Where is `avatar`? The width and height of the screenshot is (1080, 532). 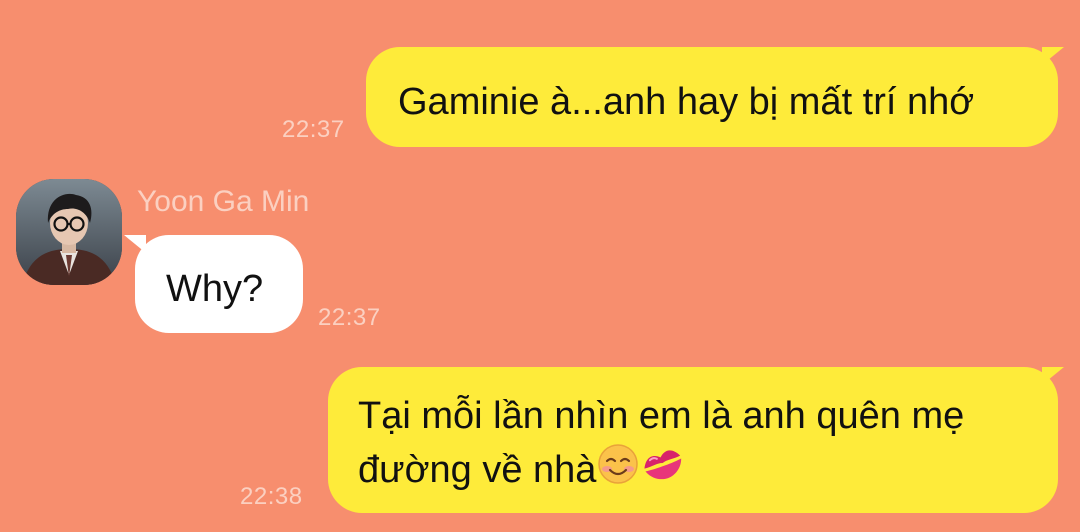 avatar is located at coordinates (69, 232).